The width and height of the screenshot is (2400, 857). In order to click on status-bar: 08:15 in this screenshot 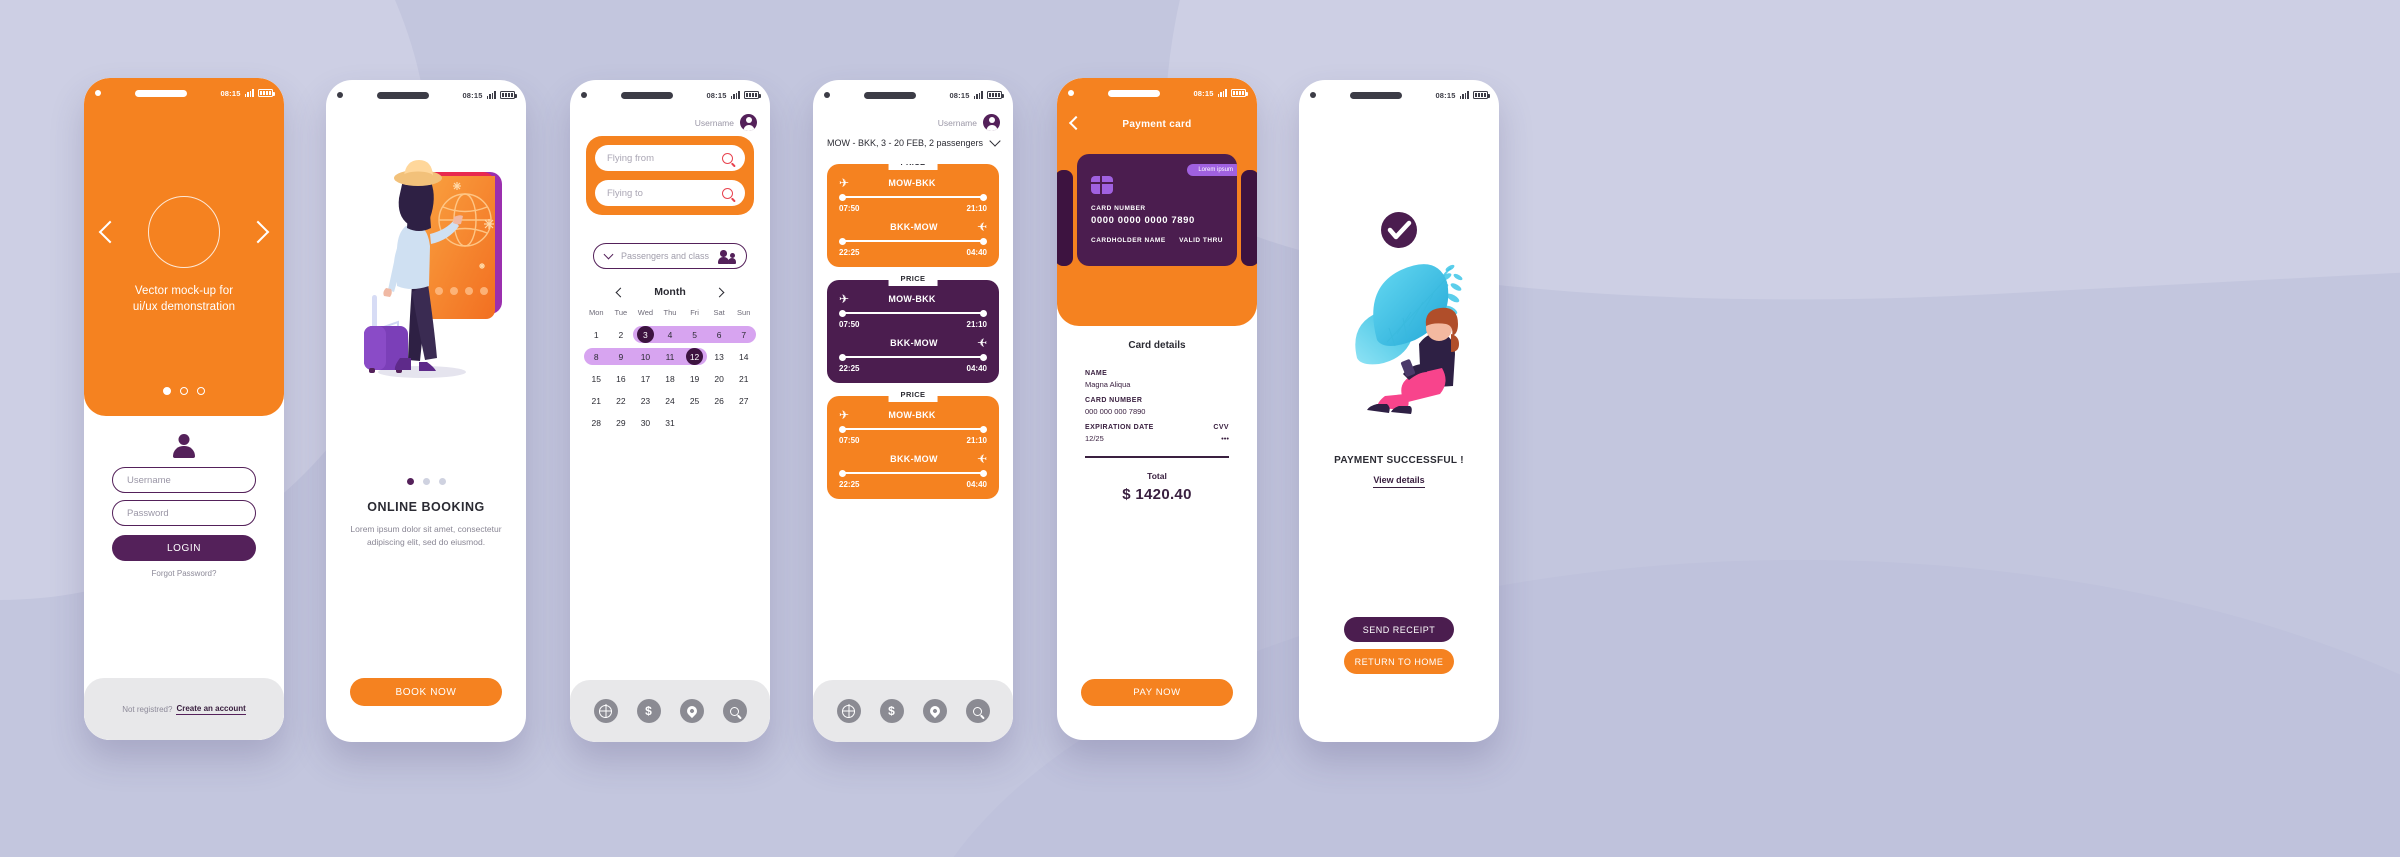, I will do `click(1399, 95)`.